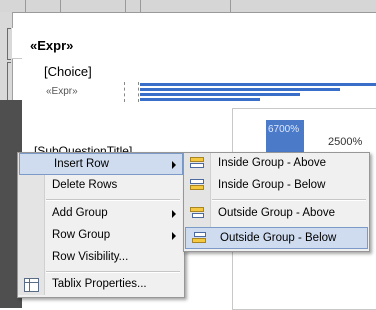 This screenshot has height=310, width=376. What do you see at coordinates (62, 91) in the screenshot?
I see `detail-expr-text: «Expr»` at bounding box center [62, 91].